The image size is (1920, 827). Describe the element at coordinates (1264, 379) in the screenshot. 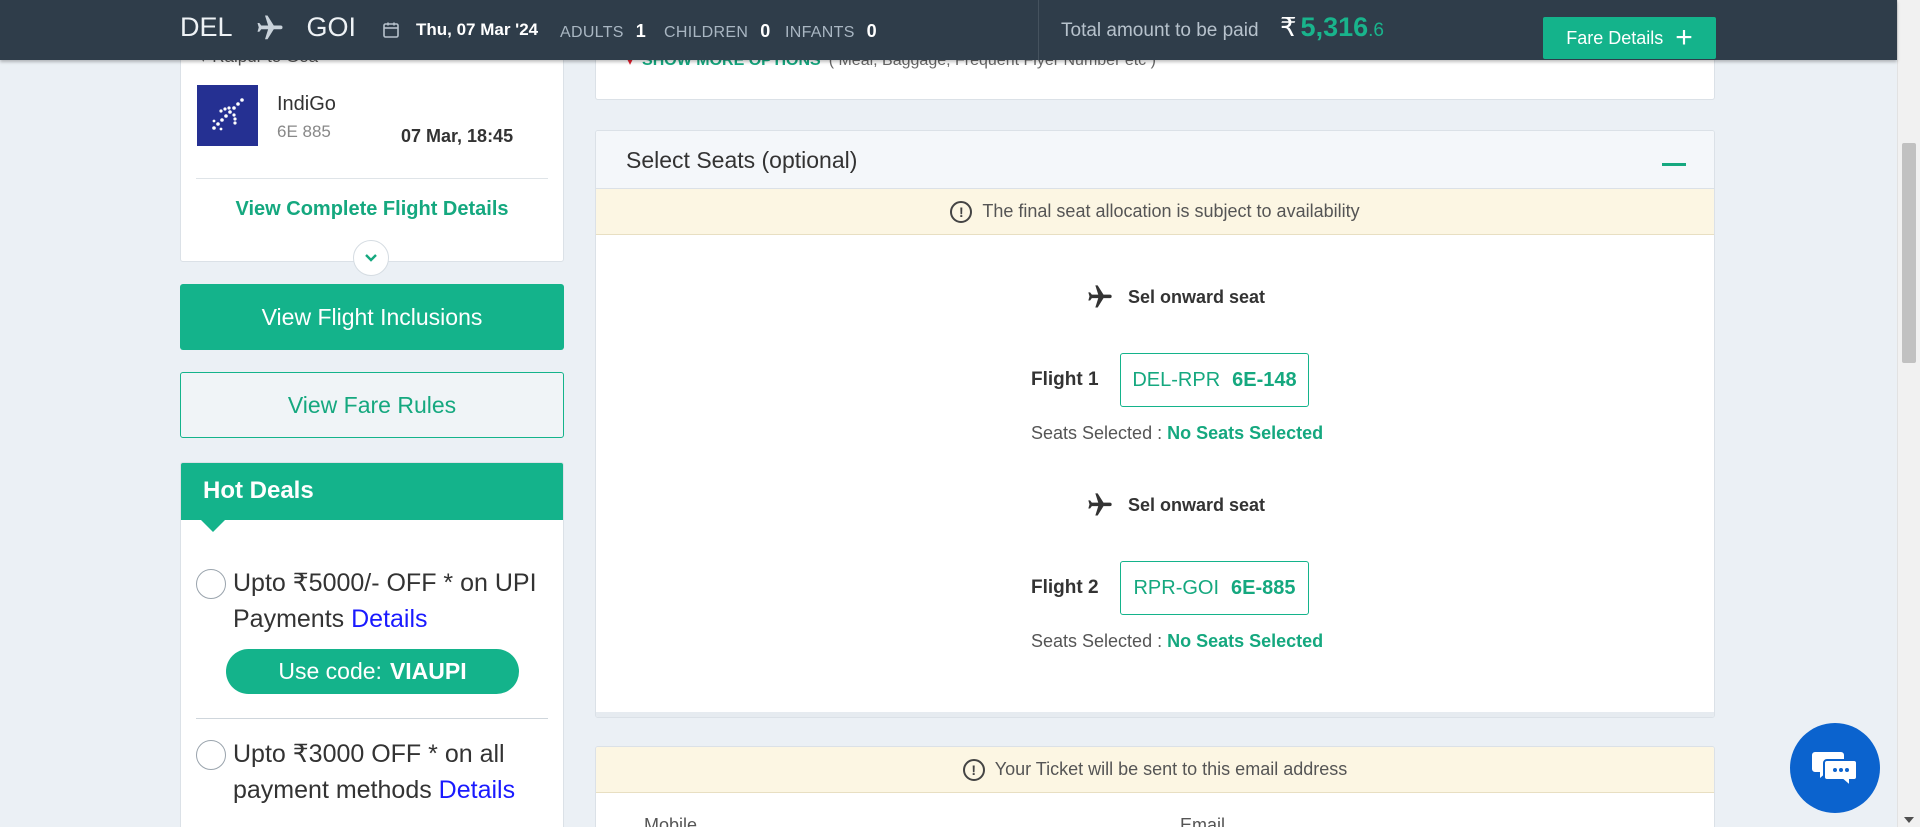

I see `segment-flight-no: 6E-148` at that location.